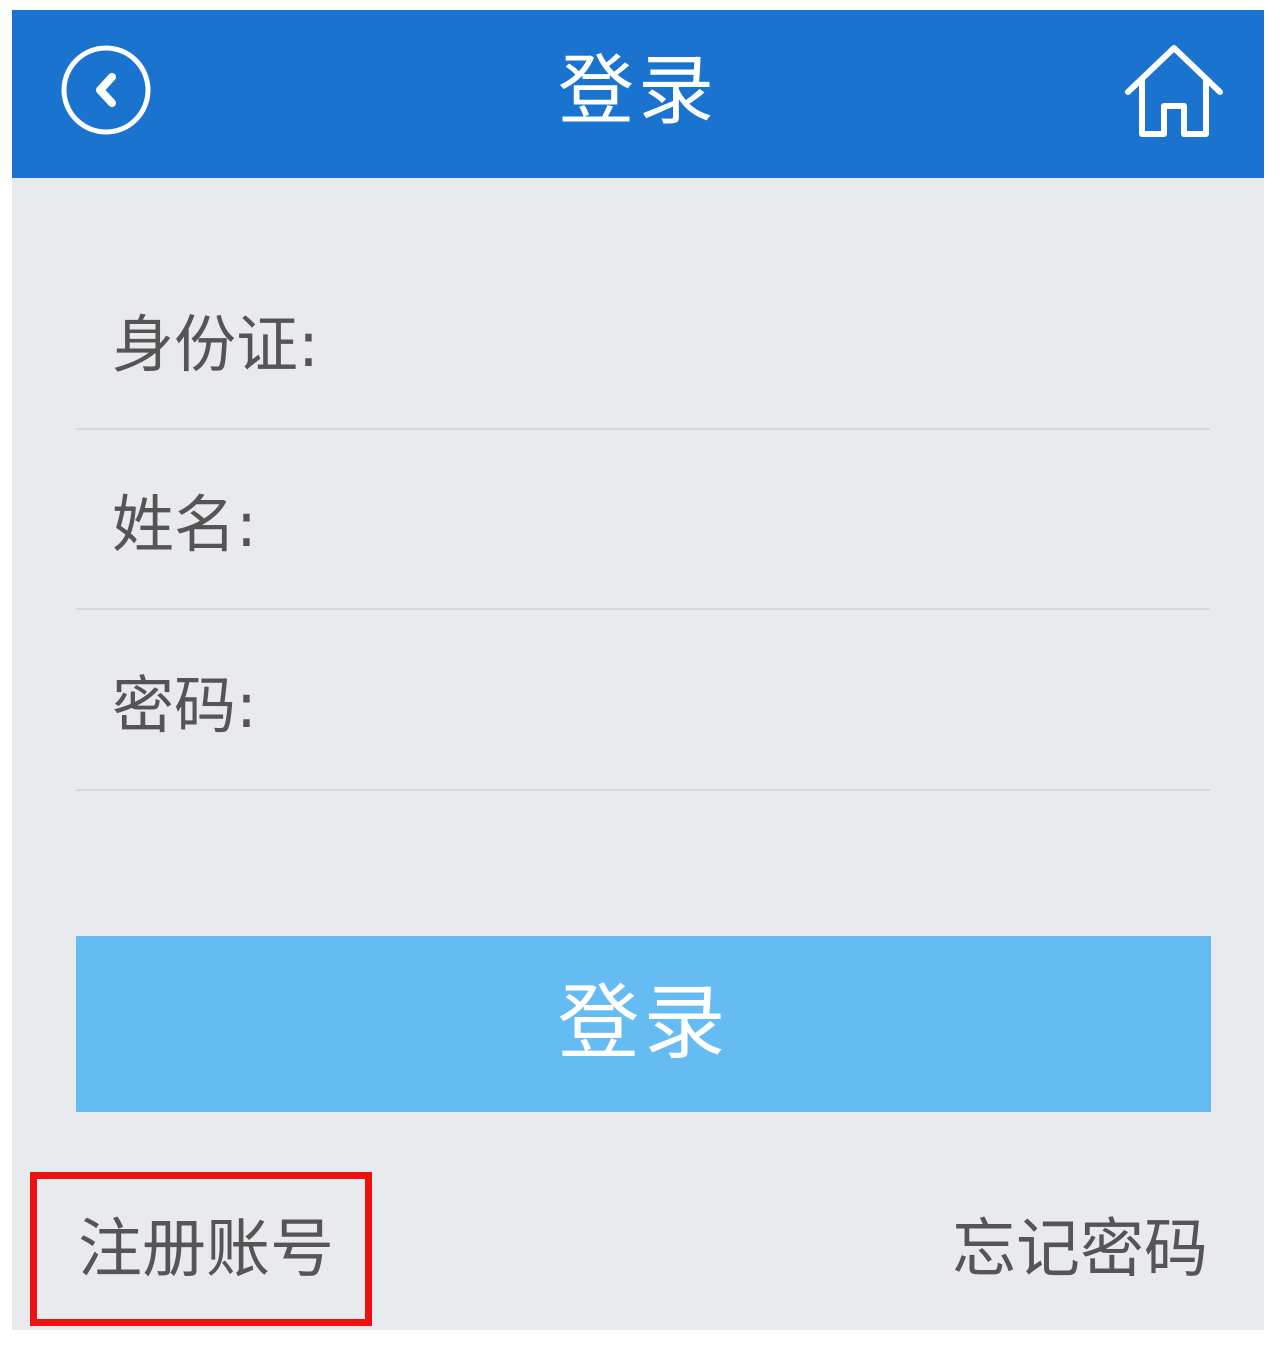 This screenshot has width=1280, height=1368. Describe the element at coordinates (643, 1024) in the screenshot. I see `login-button: 登录` at that location.